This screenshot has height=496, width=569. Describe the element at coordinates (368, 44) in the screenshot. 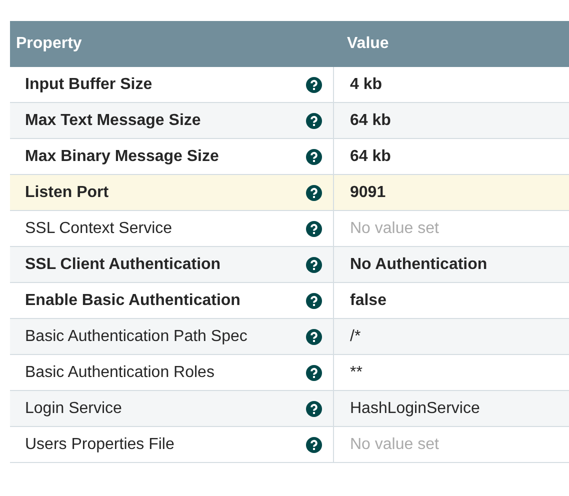

I see `column-header: Value` at that location.